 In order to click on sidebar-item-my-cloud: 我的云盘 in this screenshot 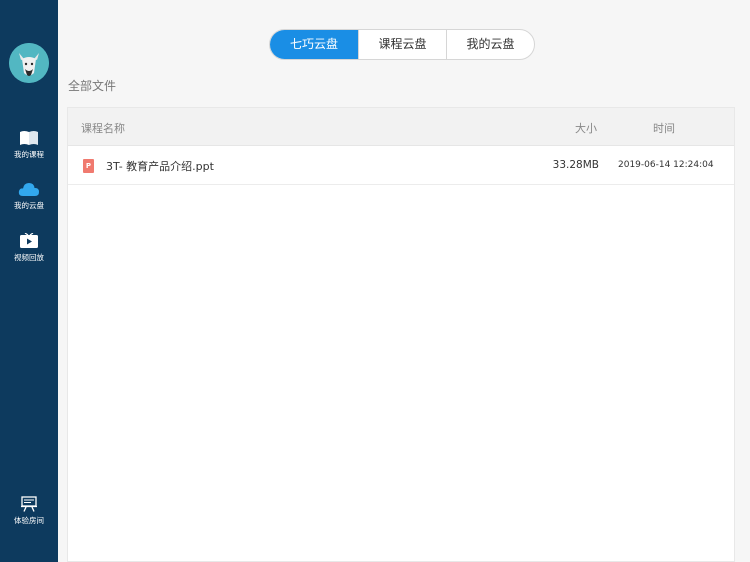, I will do `click(29, 196)`.